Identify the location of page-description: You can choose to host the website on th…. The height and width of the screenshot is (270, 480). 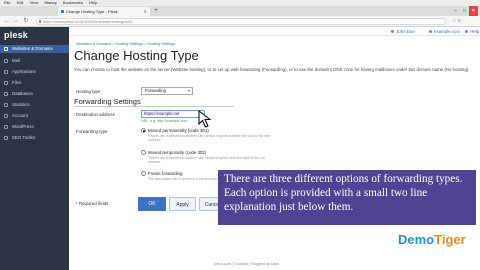
(272, 69).